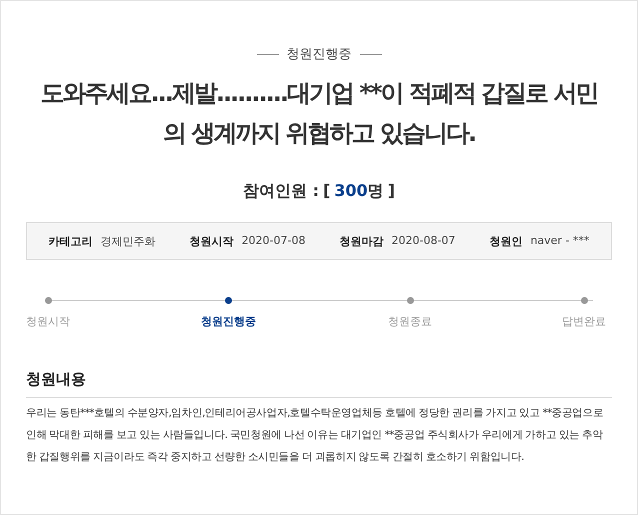  What do you see at coordinates (424, 241) in the screenshot?
I see `info-value: 2020-08-07` at bounding box center [424, 241].